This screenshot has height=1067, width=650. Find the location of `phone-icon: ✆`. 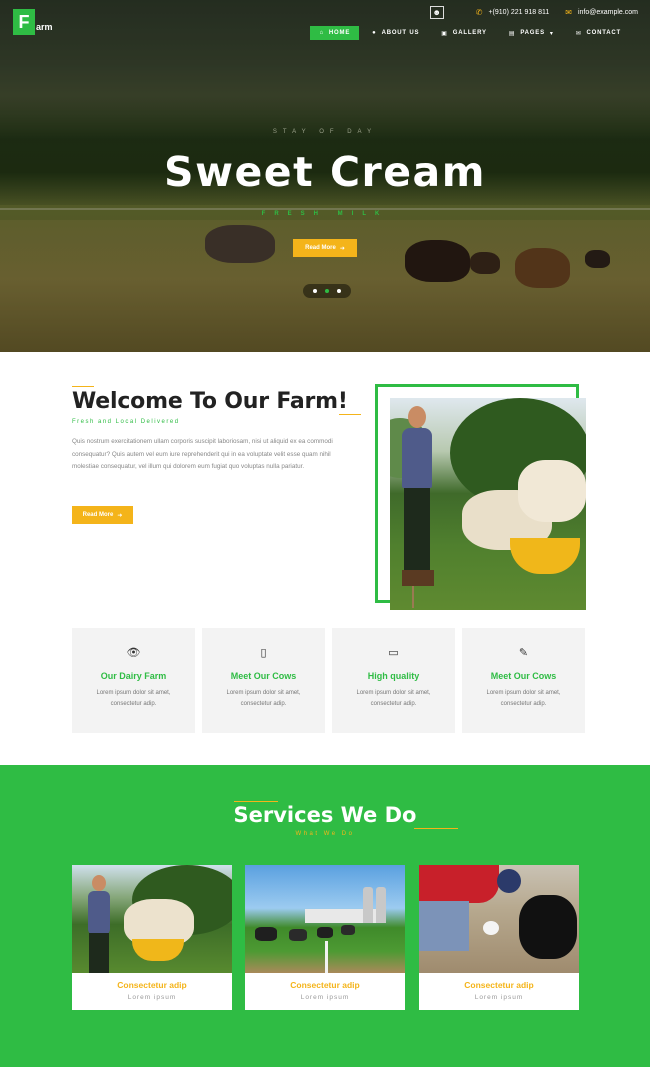

phone-icon: ✆ is located at coordinates (479, 12).